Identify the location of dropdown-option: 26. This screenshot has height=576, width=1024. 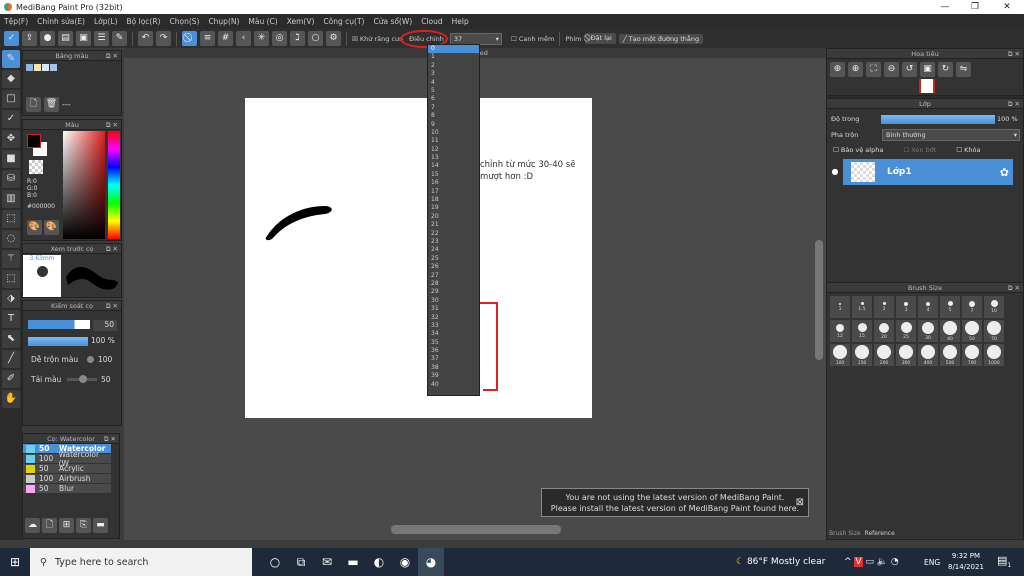
(453, 267).